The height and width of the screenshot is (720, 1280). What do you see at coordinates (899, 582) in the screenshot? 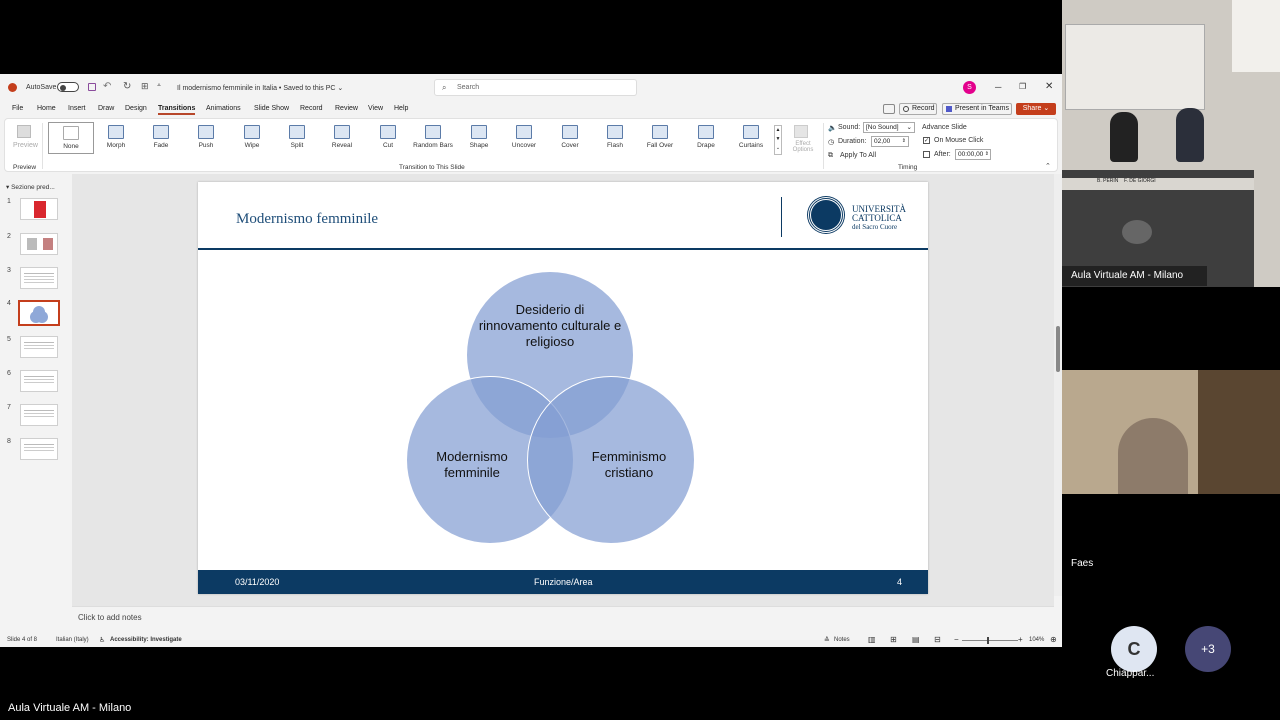
I see `footer-page-number: 4` at bounding box center [899, 582].